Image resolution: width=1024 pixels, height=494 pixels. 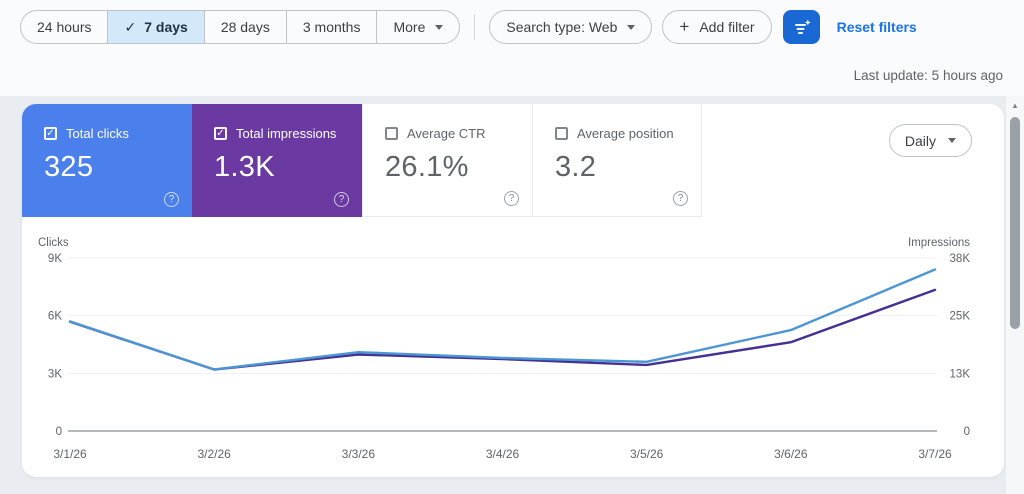 What do you see at coordinates (935, 454) in the screenshot?
I see `svg-text: 3/7/26` at bounding box center [935, 454].